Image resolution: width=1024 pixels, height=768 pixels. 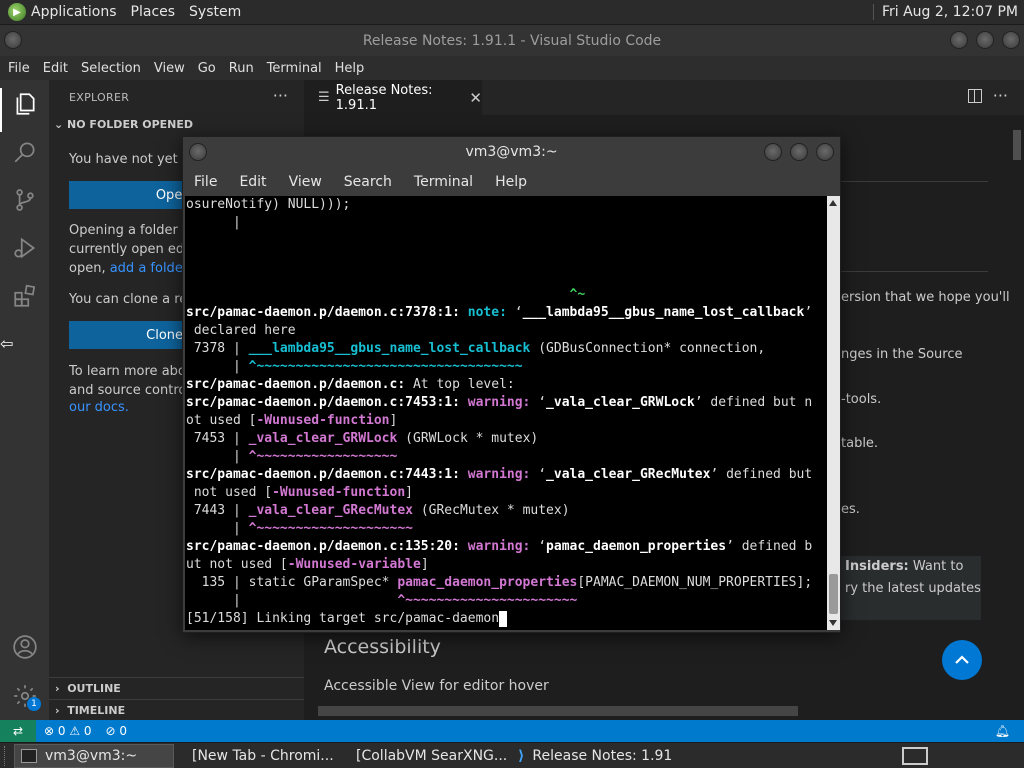 I want to click on source-control-icon, so click(x=25, y=200).